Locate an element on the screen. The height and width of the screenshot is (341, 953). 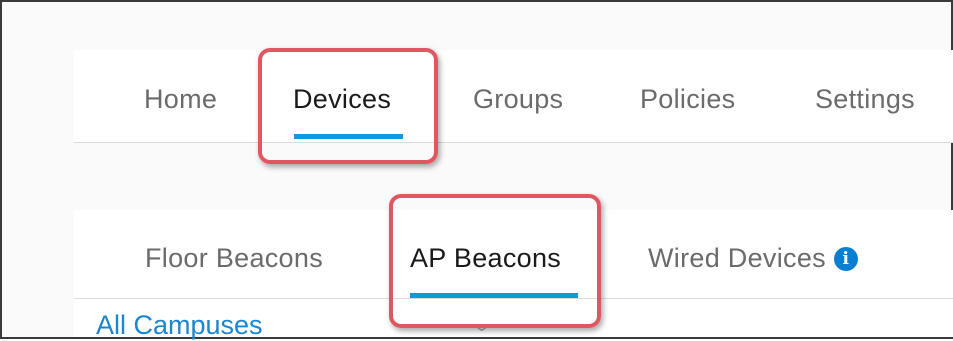
tab-policies: Policies is located at coordinates (687, 99).